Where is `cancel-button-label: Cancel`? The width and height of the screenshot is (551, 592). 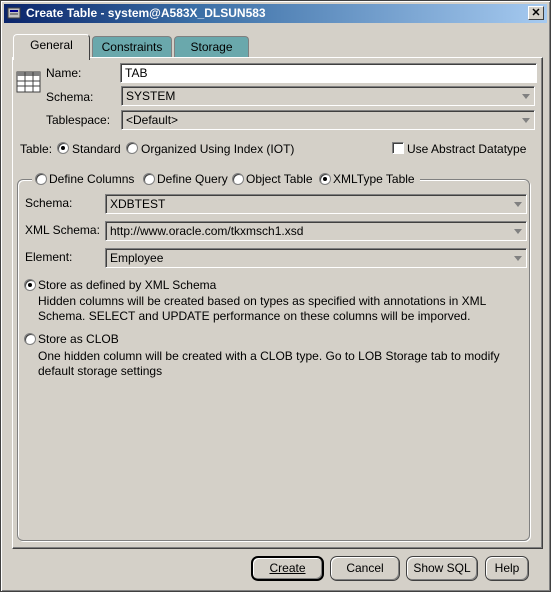
cancel-button-label: Cancel is located at coordinates (365, 568).